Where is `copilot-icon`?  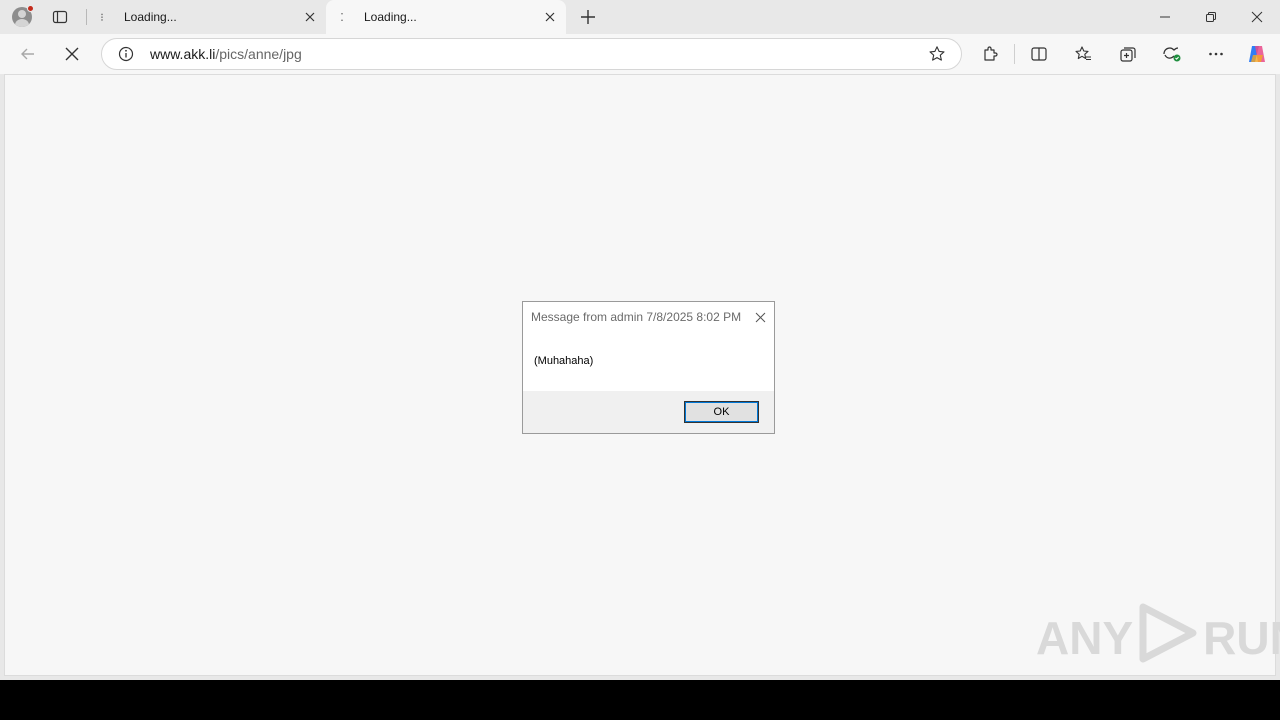 copilot-icon is located at coordinates (1257, 54).